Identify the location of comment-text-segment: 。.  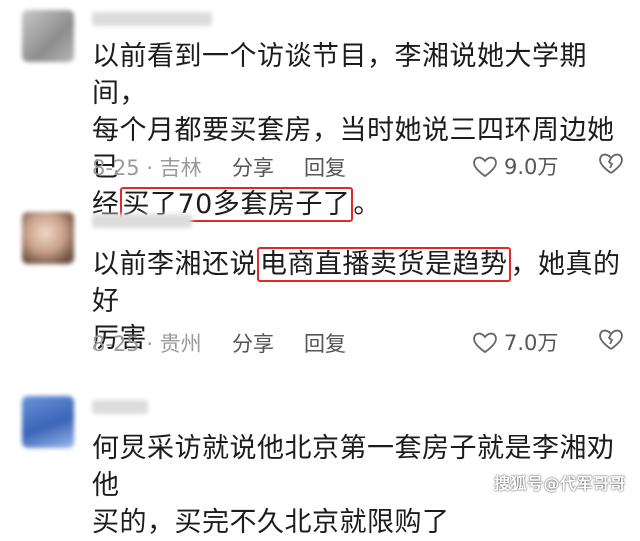
(367, 204).